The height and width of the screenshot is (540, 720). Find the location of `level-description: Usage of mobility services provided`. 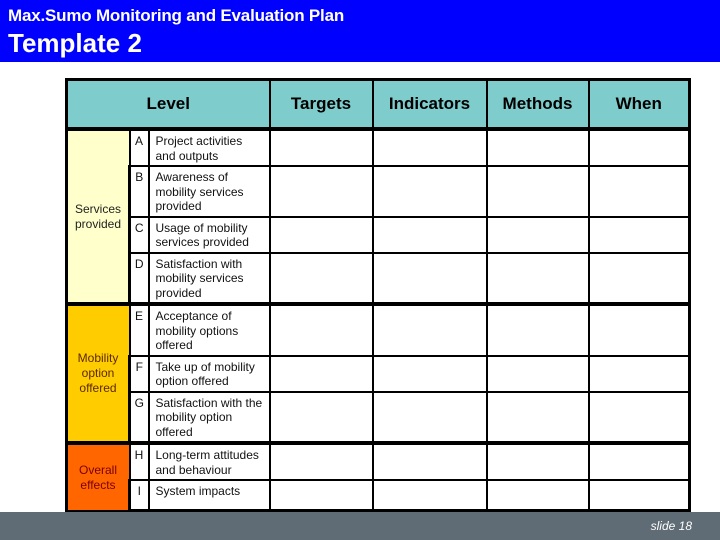

level-description: Usage of mobility services provided is located at coordinates (209, 234).